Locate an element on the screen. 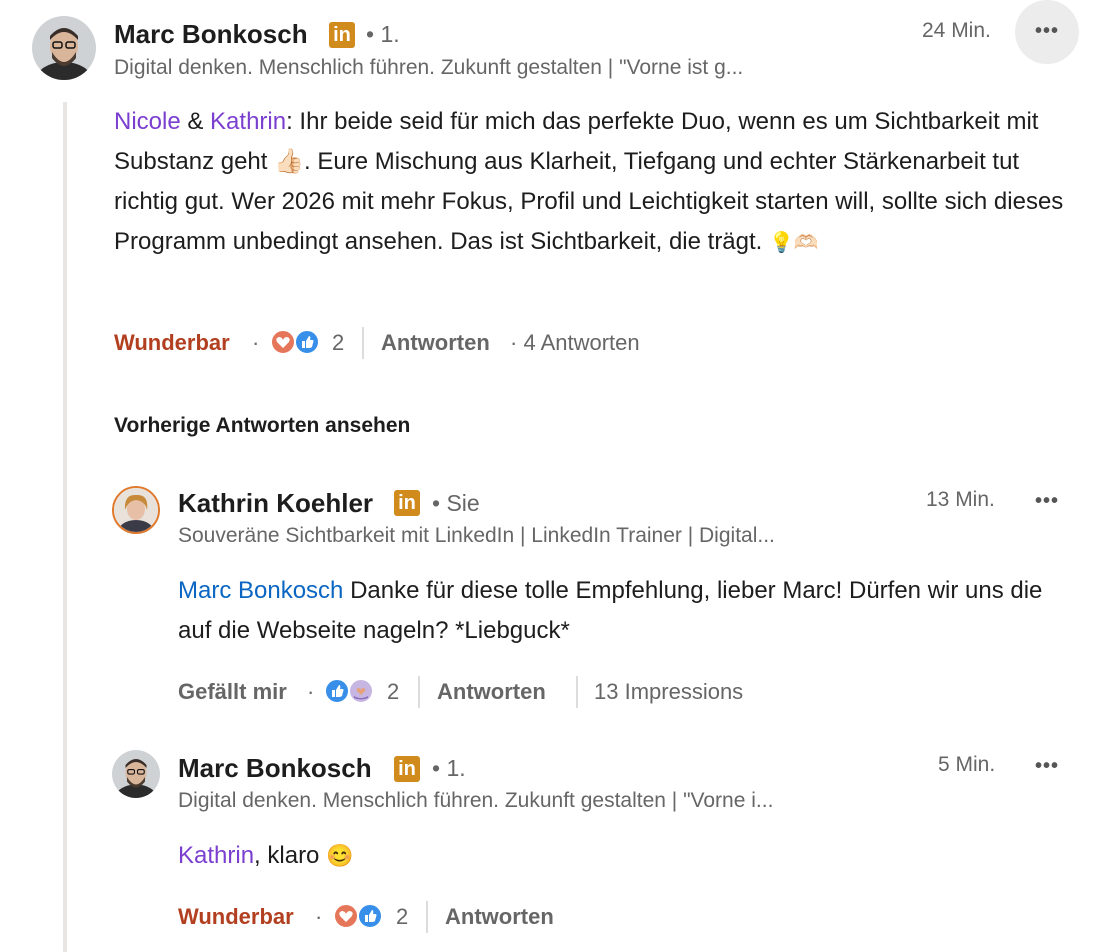 The width and height of the screenshot is (1112, 952). replies-count-link: · 4 Antworten is located at coordinates (575, 343).